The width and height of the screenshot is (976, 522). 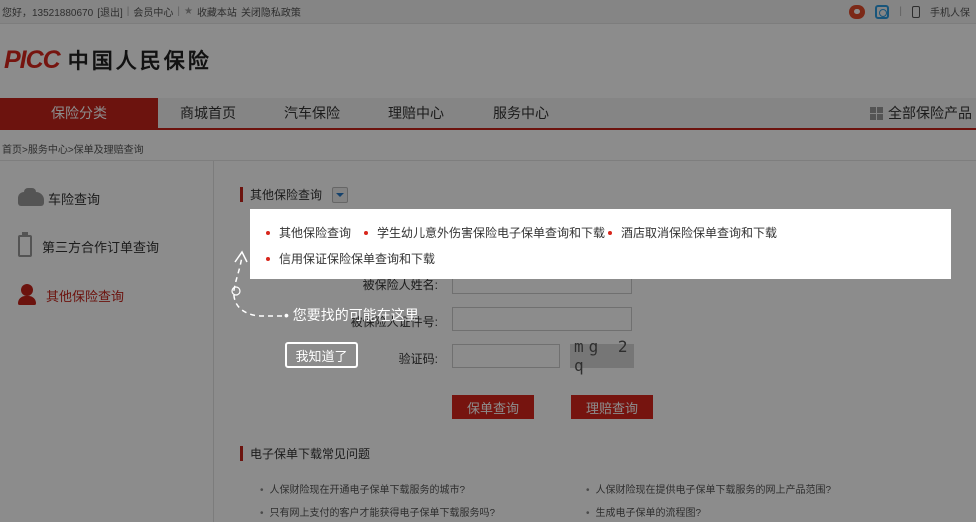 What do you see at coordinates (321, 355) in the screenshot?
I see `got-it-button: 我知道了` at bounding box center [321, 355].